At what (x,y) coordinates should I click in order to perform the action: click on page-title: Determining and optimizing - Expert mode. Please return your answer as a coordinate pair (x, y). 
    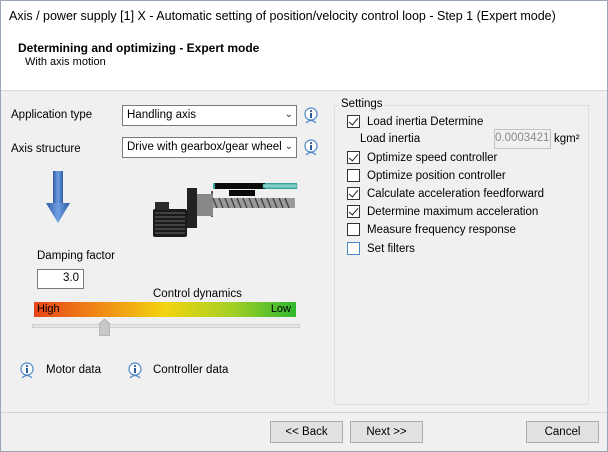
    Looking at the image, I should click on (139, 48).